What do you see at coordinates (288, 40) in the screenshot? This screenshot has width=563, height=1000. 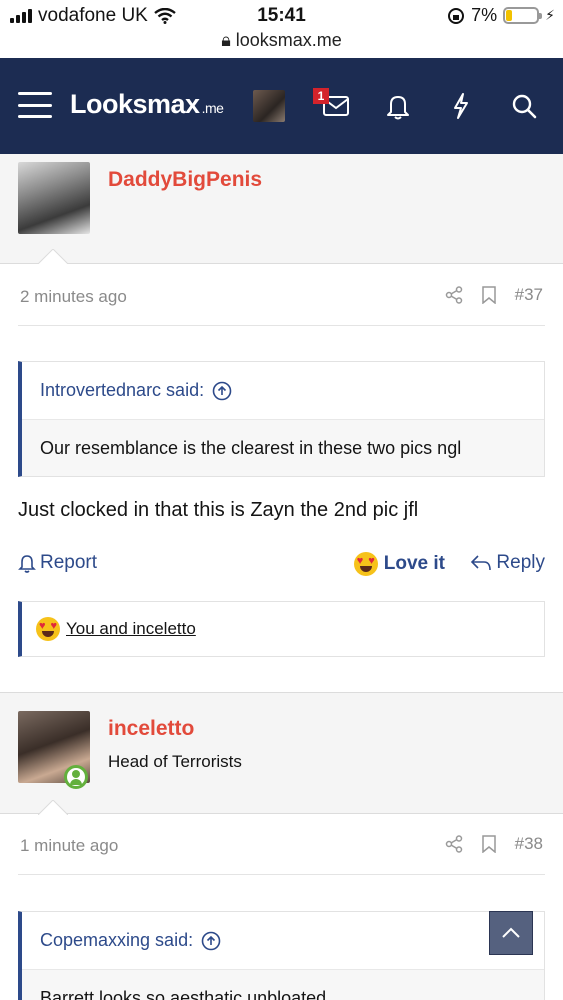 I see `url-text: looksmax.me` at bounding box center [288, 40].